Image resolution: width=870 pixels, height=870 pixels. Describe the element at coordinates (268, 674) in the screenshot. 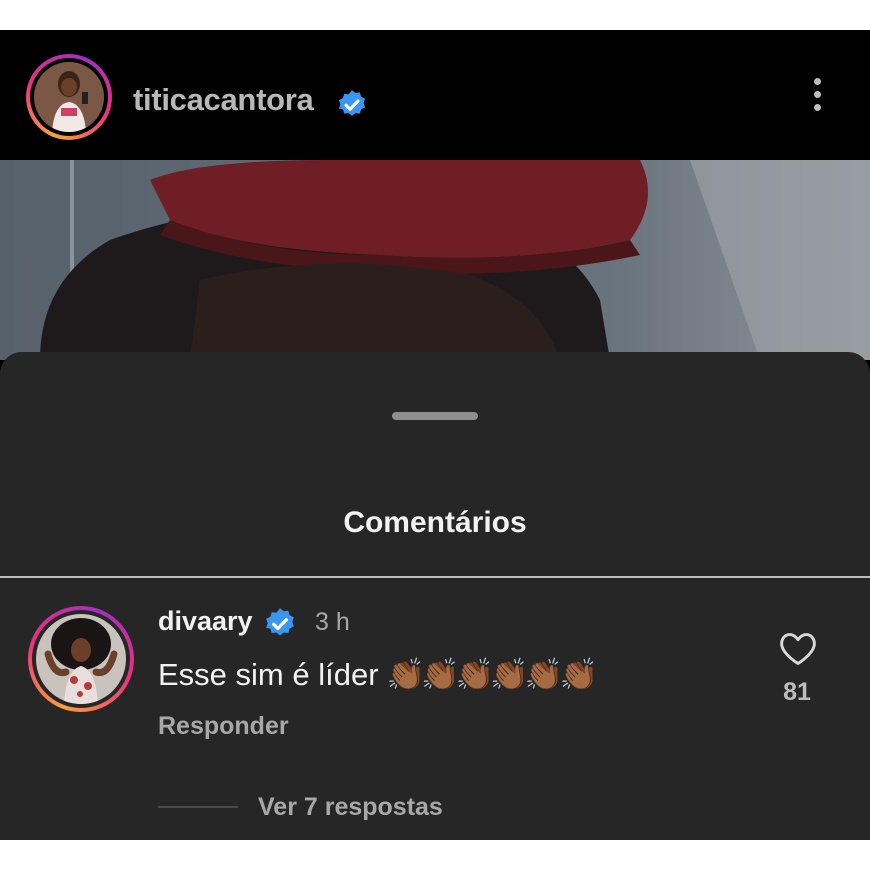

I see `comment-body: Esse sim é líder` at that location.